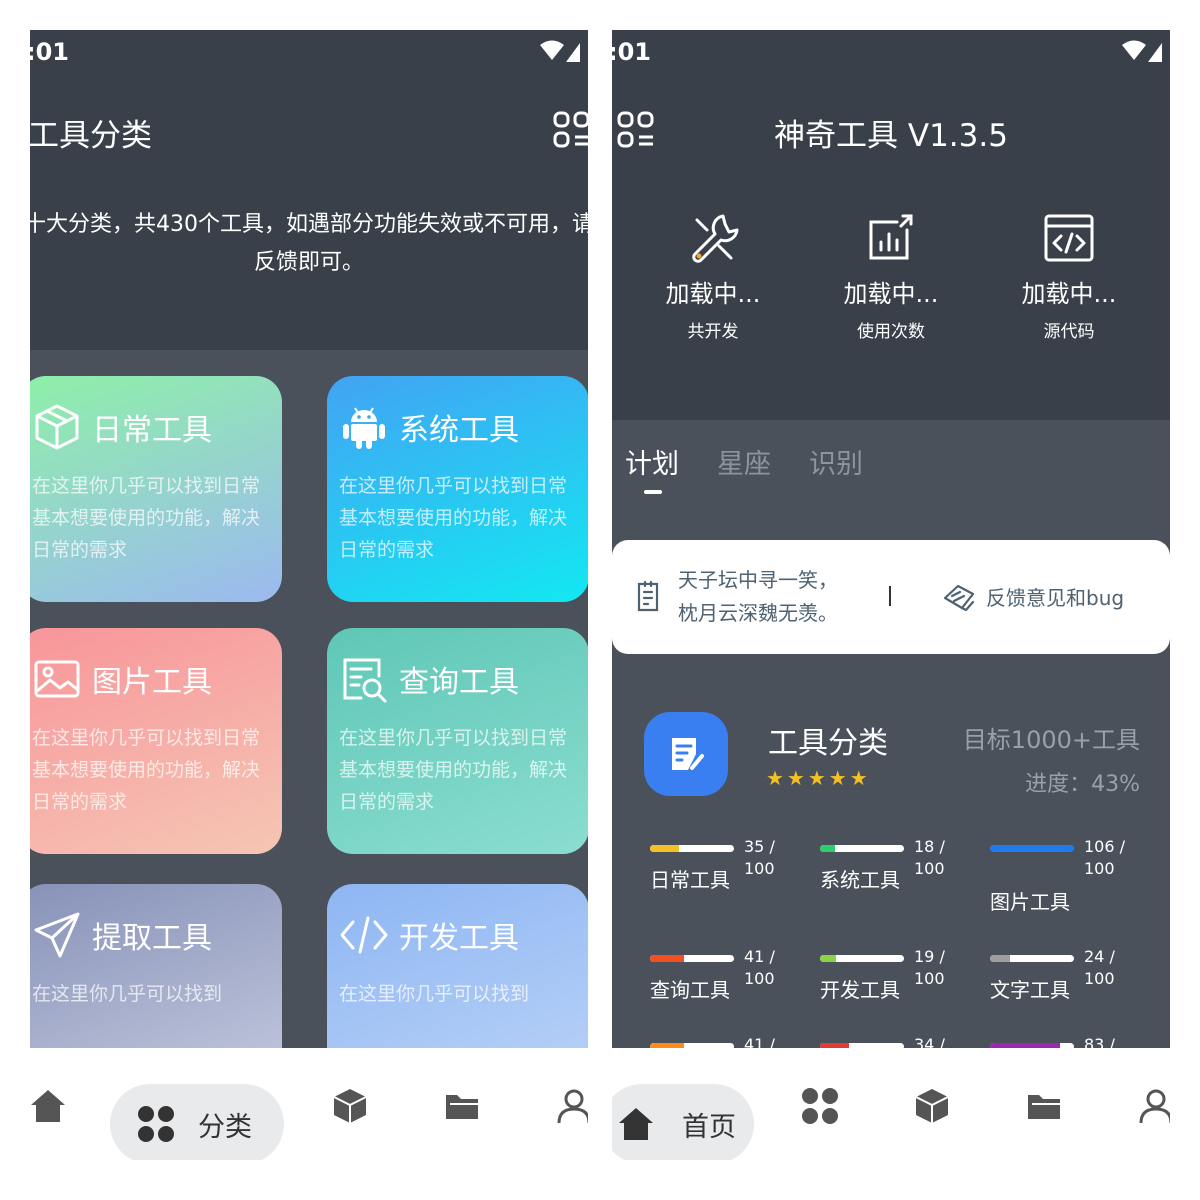 The width and height of the screenshot is (1200, 1200). I want to click on stat-developed: 加载中... 共开发, so click(713, 276).